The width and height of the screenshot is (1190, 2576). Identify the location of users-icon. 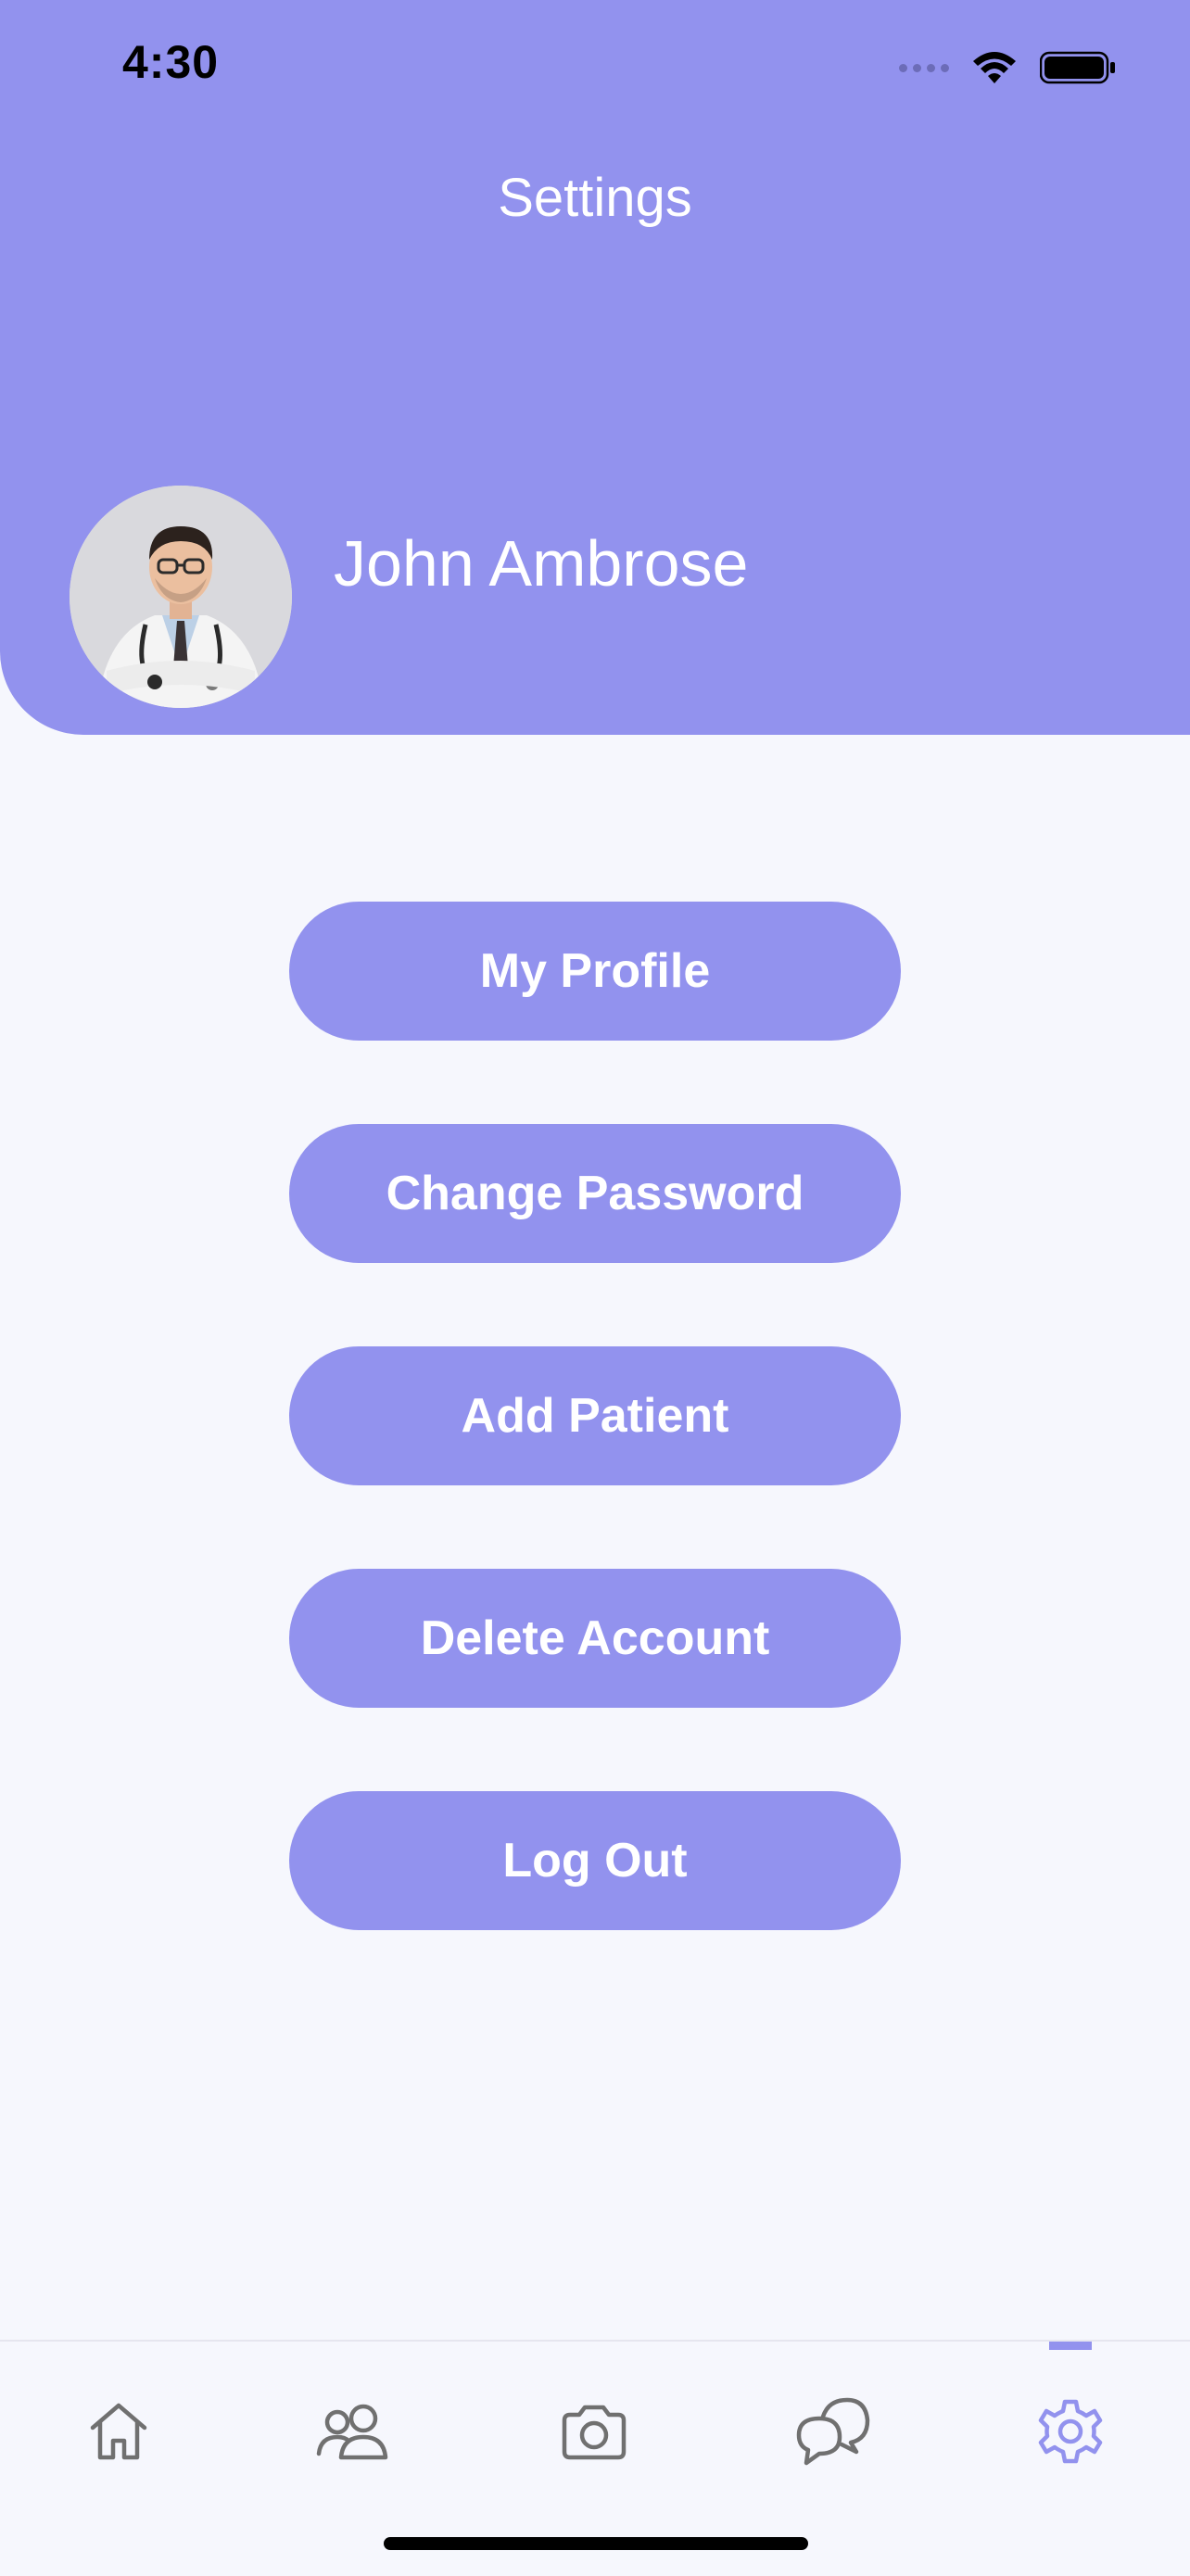
(352, 2432).